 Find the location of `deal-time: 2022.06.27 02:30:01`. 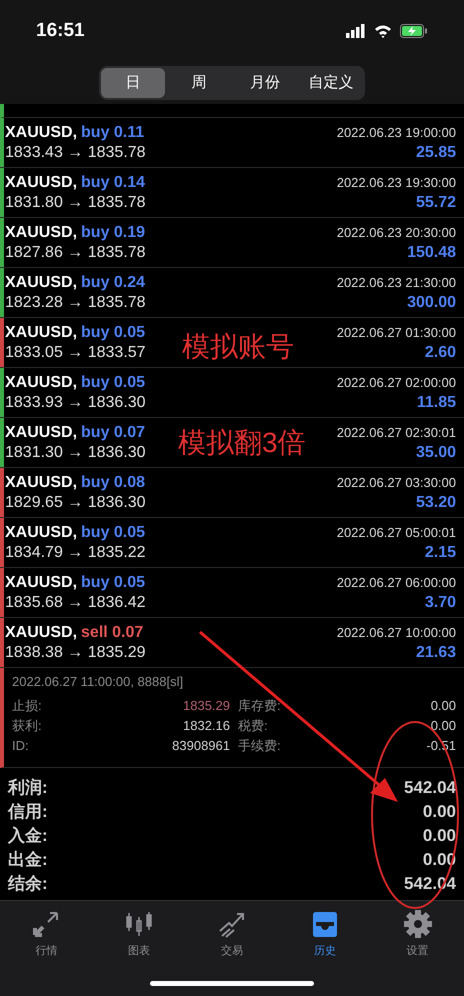

deal-time: 2022.06.27 02:30:01 is located at coordinates (396, 433).